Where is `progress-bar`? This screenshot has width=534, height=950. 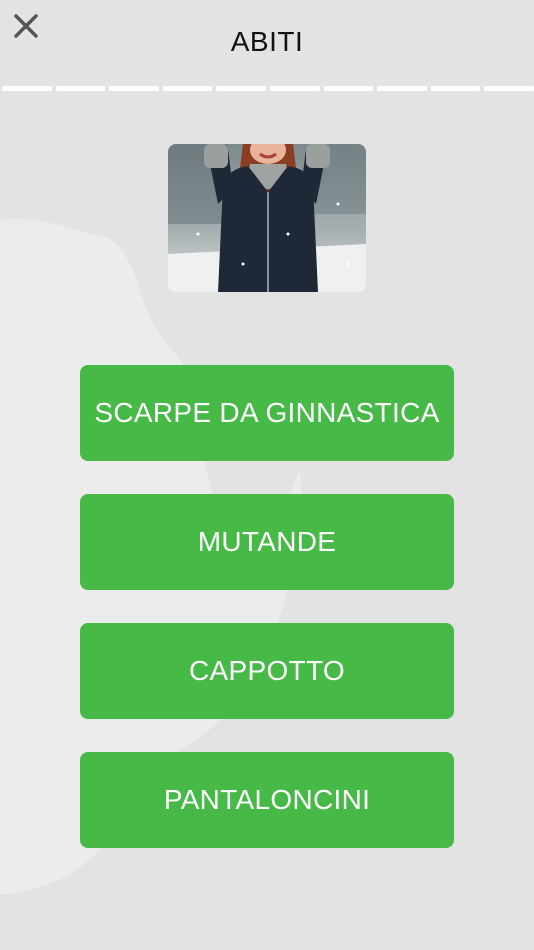 progress-bar is located at coordinates (268, 88).